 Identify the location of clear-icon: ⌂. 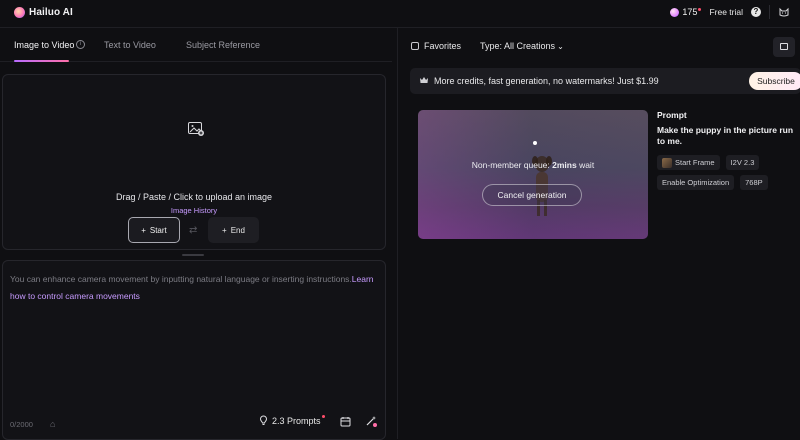
(54, 424).